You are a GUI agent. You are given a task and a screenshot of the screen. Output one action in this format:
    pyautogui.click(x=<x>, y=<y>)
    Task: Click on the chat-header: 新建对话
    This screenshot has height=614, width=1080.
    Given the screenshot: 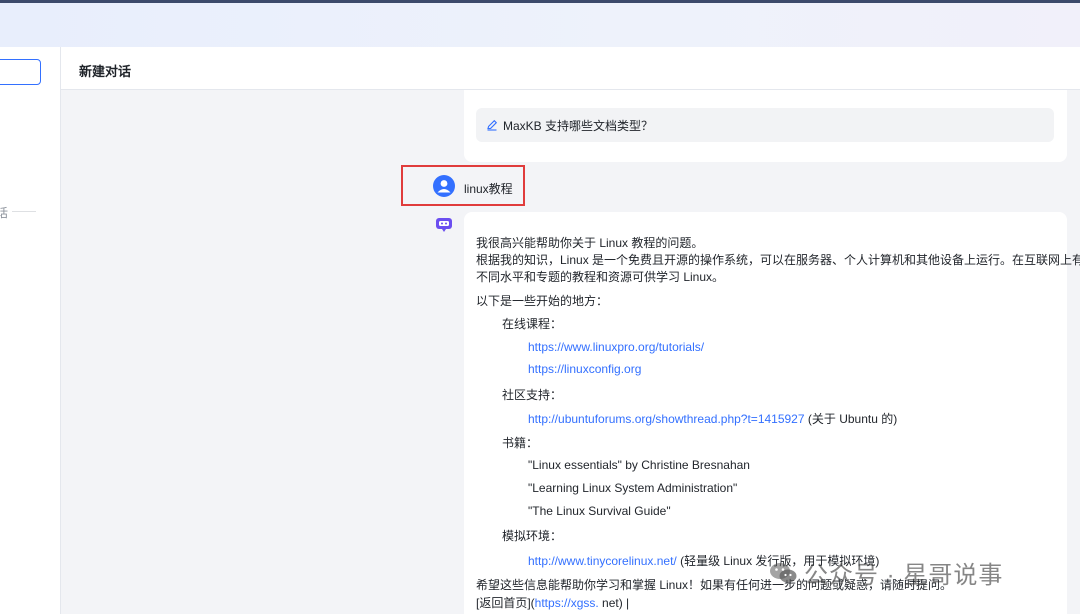 What is the action you would take?
    pyautogui.click(x=570, y=68)
    